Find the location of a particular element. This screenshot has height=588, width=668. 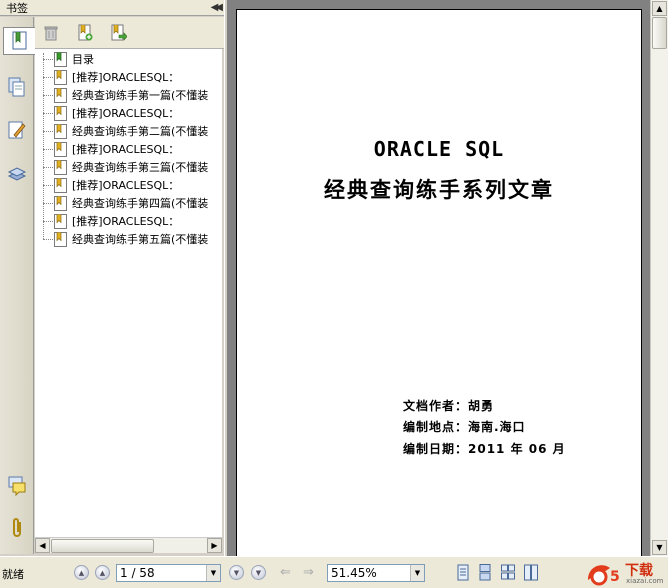

new-bookmark-icon is located at coordinates (85, 32).